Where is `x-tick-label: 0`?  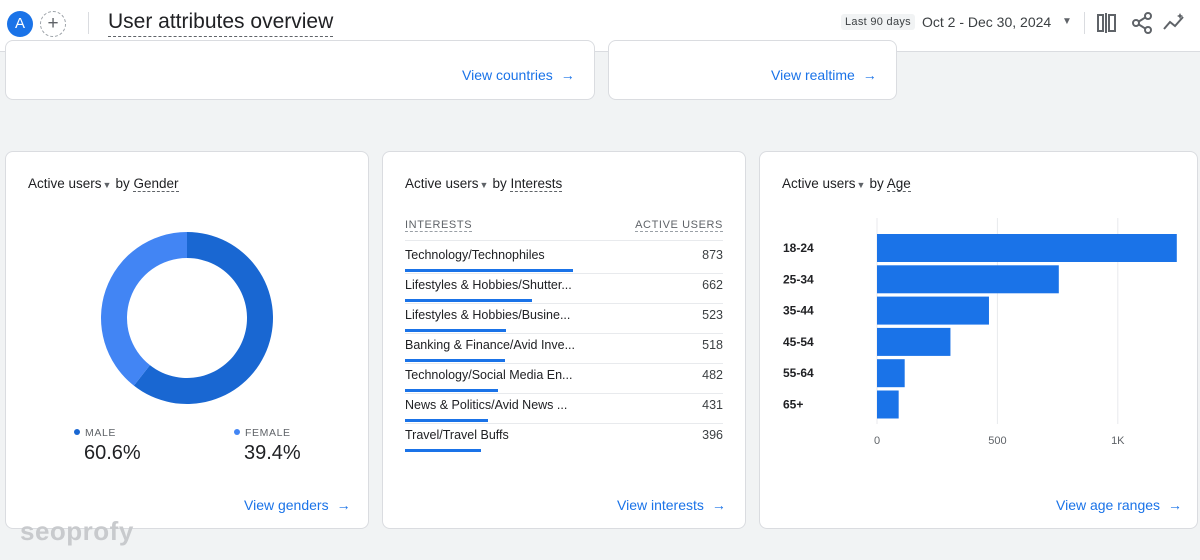
x-tick-label: 0 is located at coordinates (877, 441).